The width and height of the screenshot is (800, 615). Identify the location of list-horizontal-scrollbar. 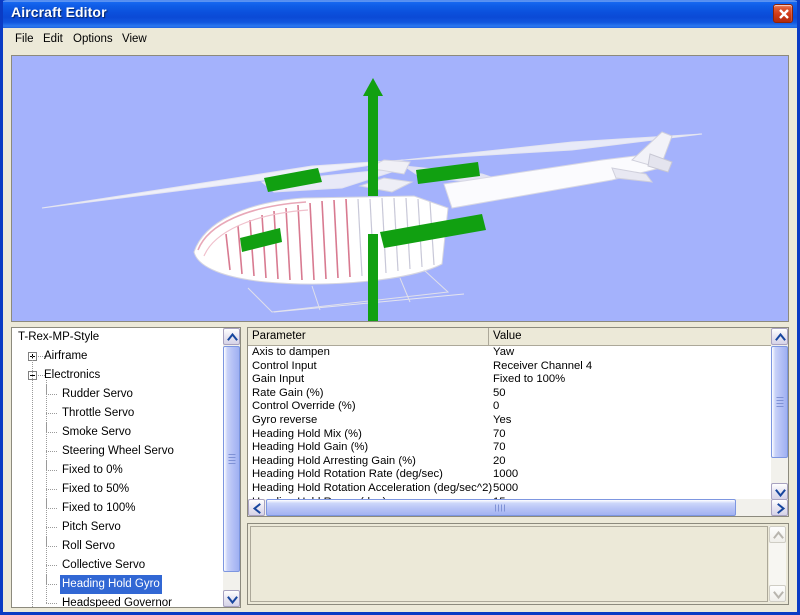
(518, 507).